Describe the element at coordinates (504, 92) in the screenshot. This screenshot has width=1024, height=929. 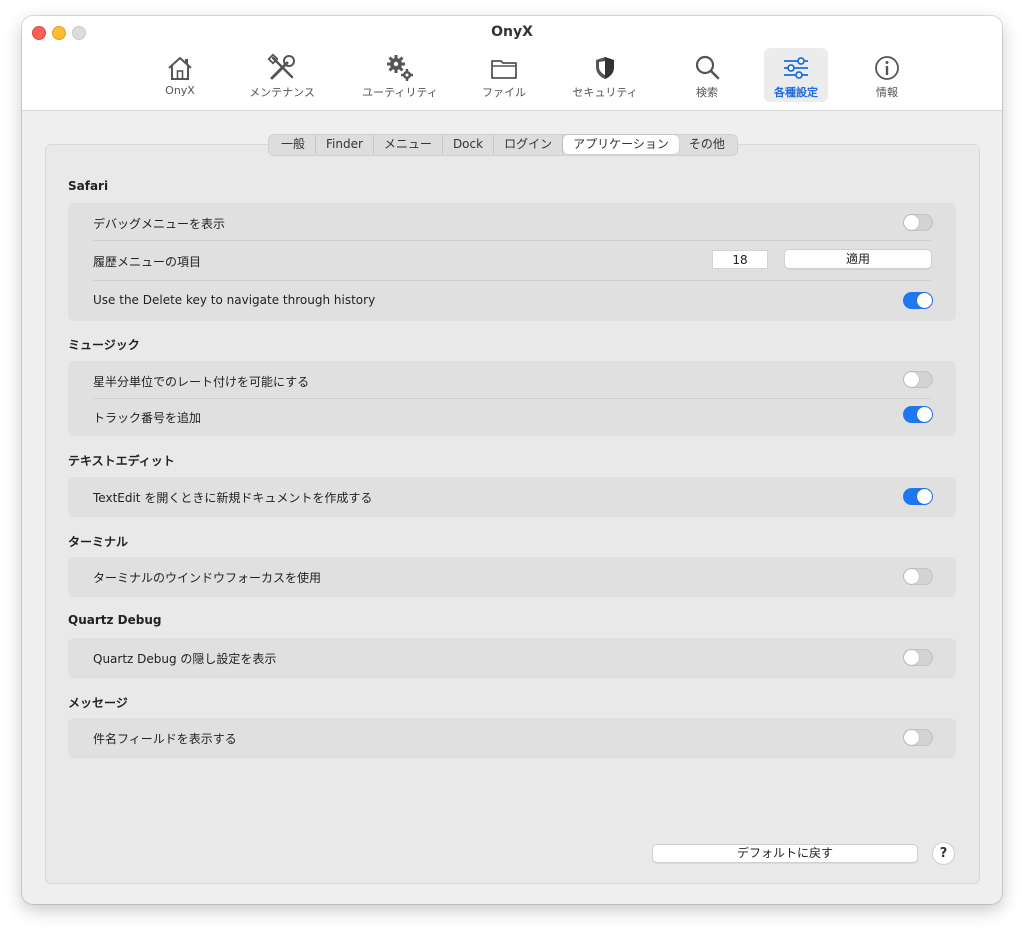
I see `toolbar-files-label: ファイル` at that location.